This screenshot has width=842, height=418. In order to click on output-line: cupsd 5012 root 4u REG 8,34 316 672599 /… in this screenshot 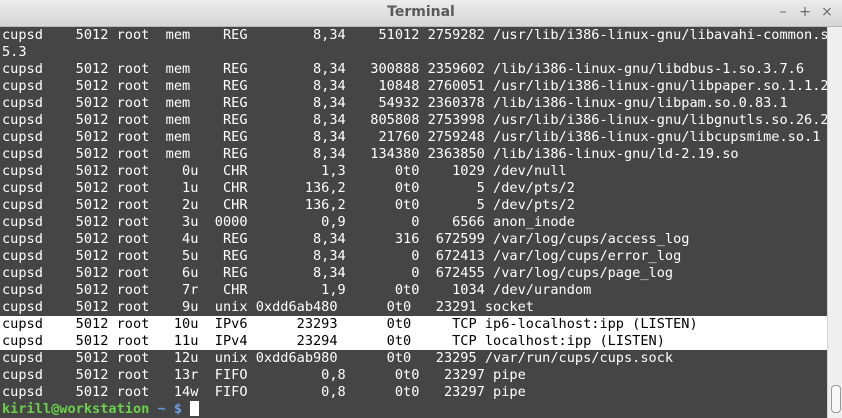, I will do `click(346, 239)`.